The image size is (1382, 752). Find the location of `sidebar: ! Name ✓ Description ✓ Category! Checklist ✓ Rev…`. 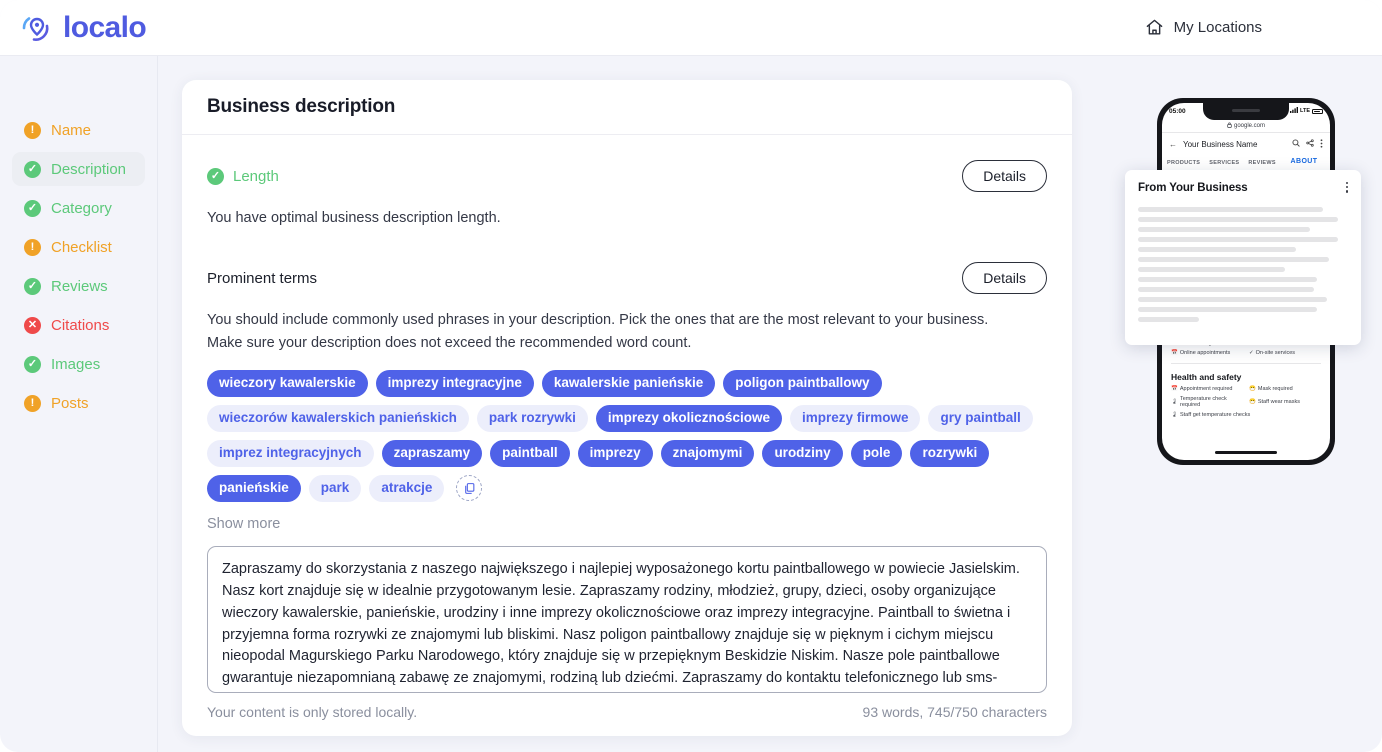

sidebar: ! Name ✓ Description ✓ Category! Checklist ✓ Rev… is located at coordinates (79, 404).